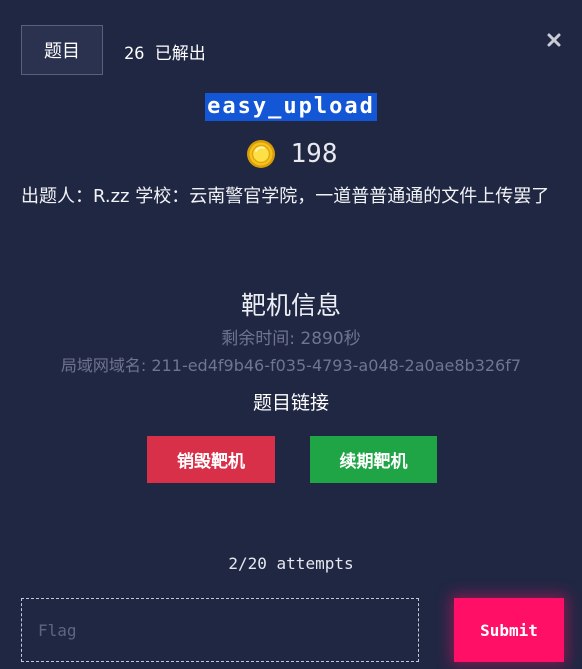 The height and width of the screenshot is (669, 582). I want to click on flag-input, so click(220, 630).